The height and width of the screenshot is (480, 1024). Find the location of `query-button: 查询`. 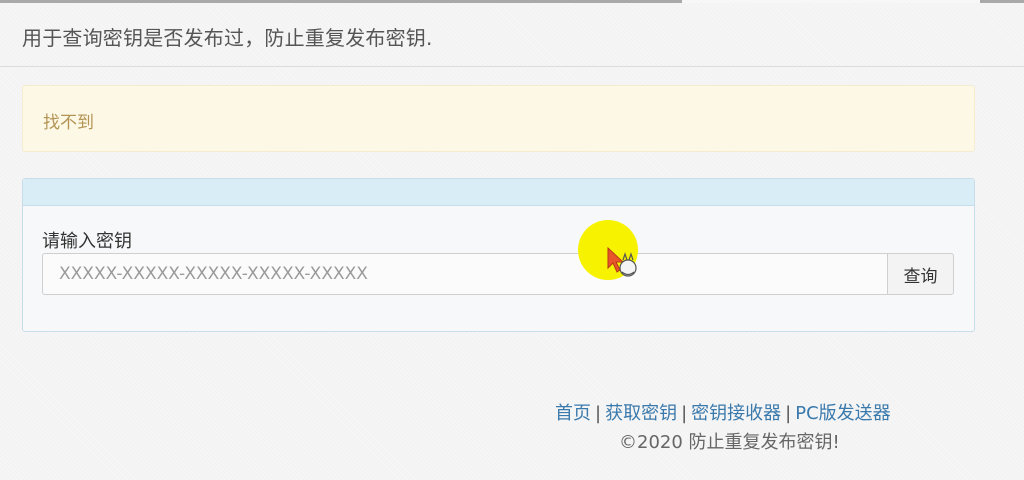

query-button: 查询 is located at coordinates (920, 274).